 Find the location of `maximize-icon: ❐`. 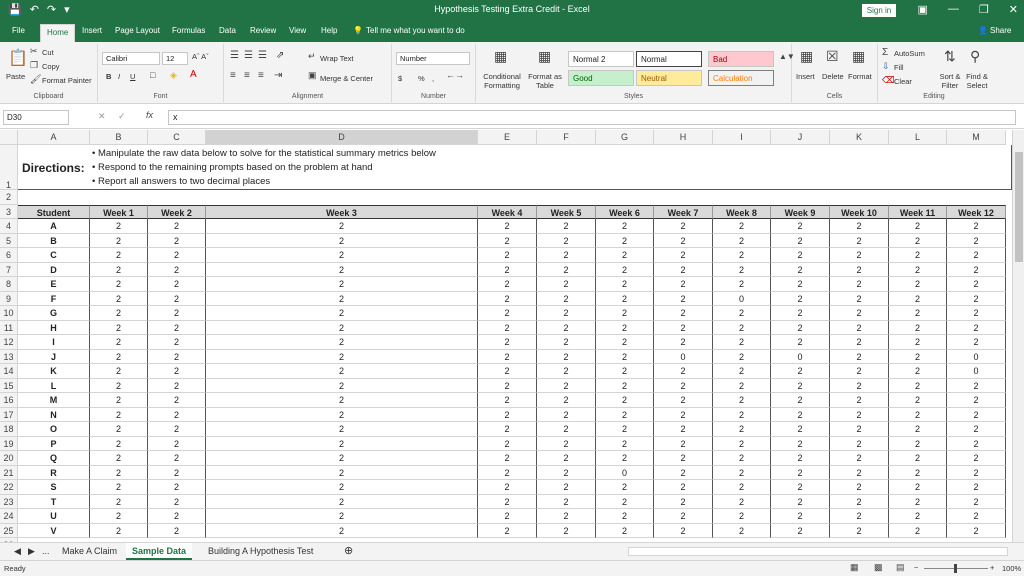

maximize-icon: ❐ is located at coordinates (984, 9).